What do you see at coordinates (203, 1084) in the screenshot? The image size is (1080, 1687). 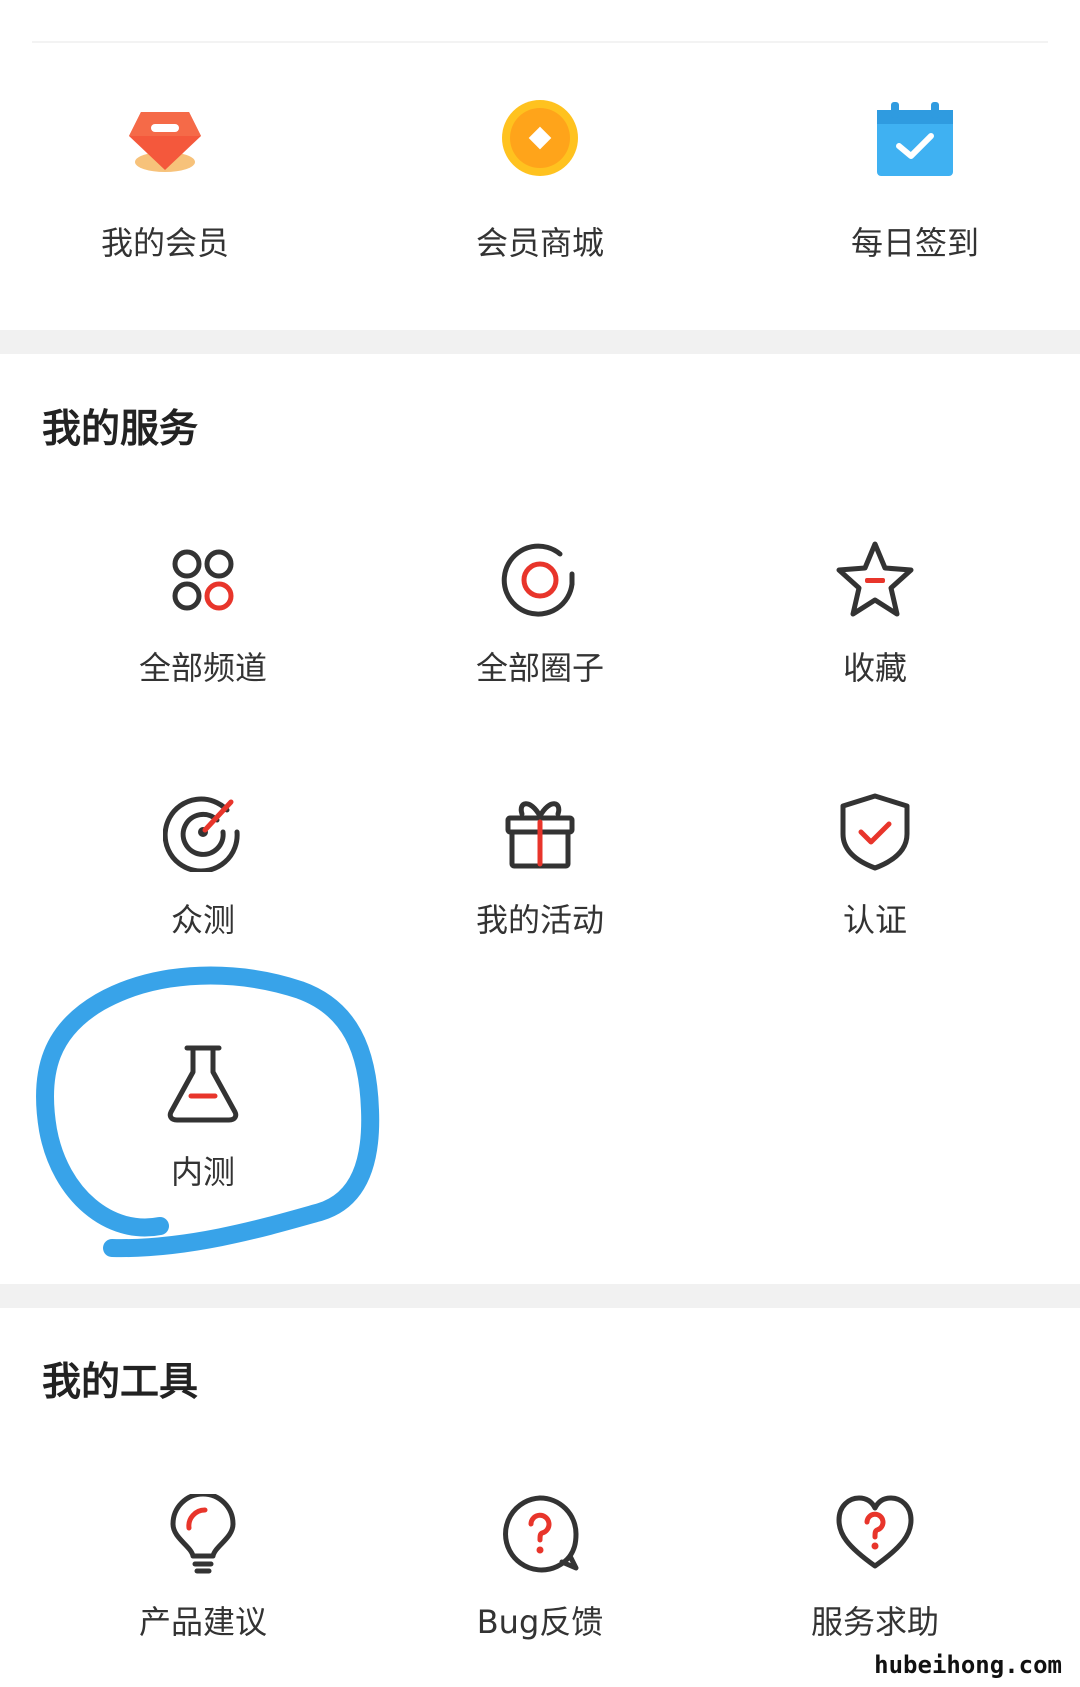 I see `flask-icon` at bounding box center [203, 1084].